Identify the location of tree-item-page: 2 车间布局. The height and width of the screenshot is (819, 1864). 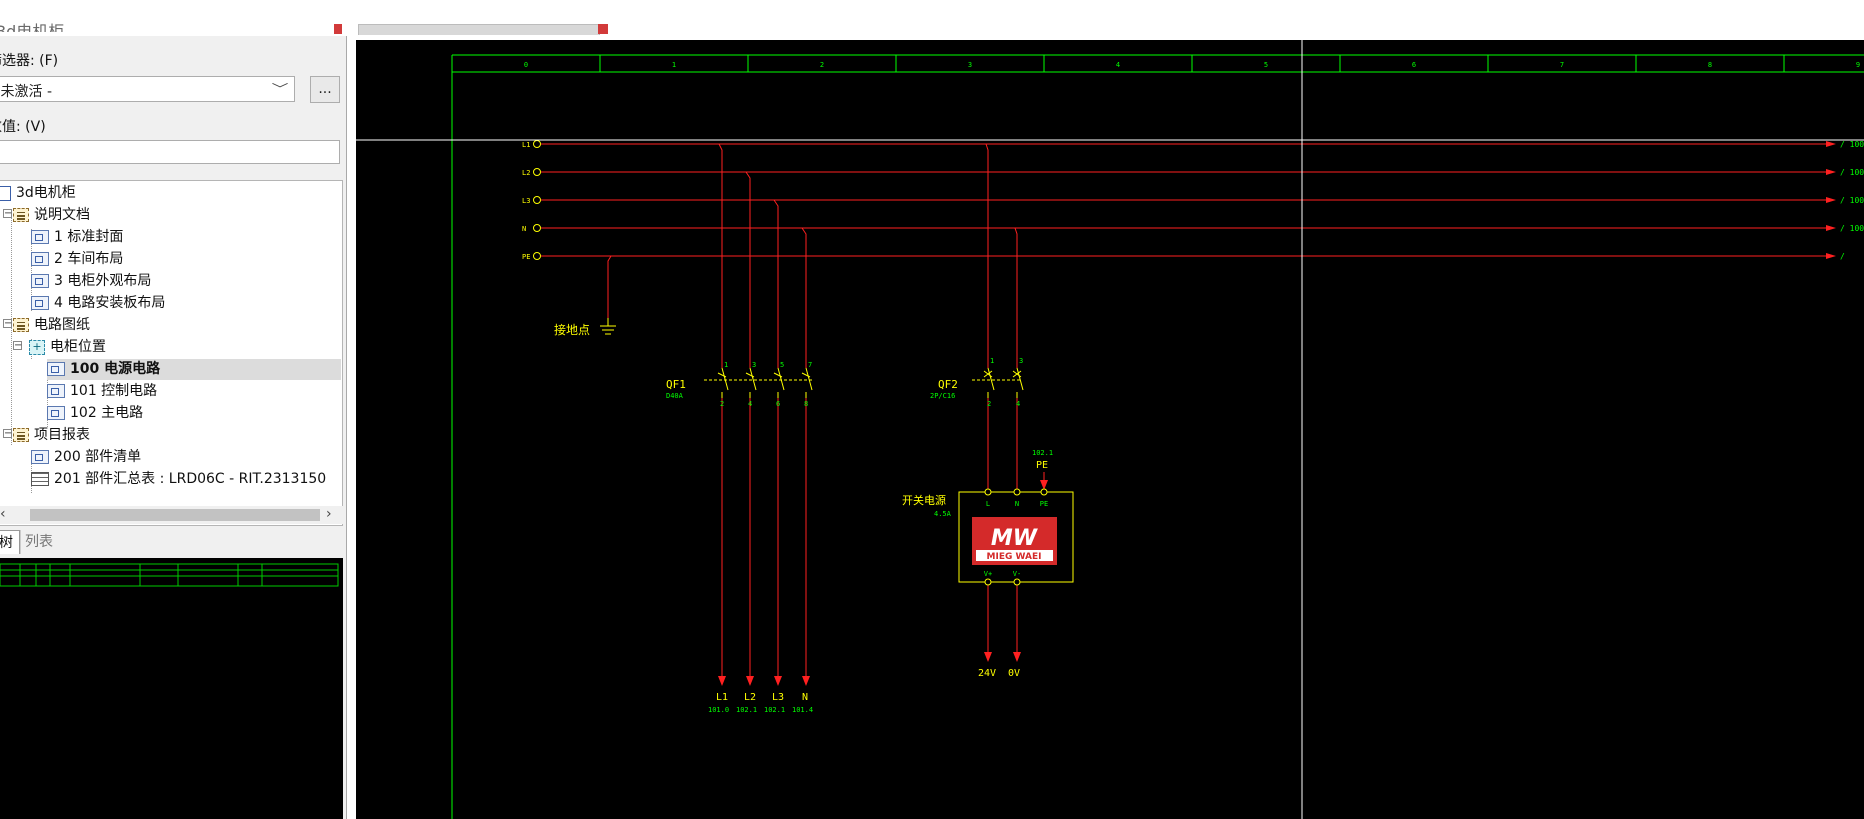
(77, 259).